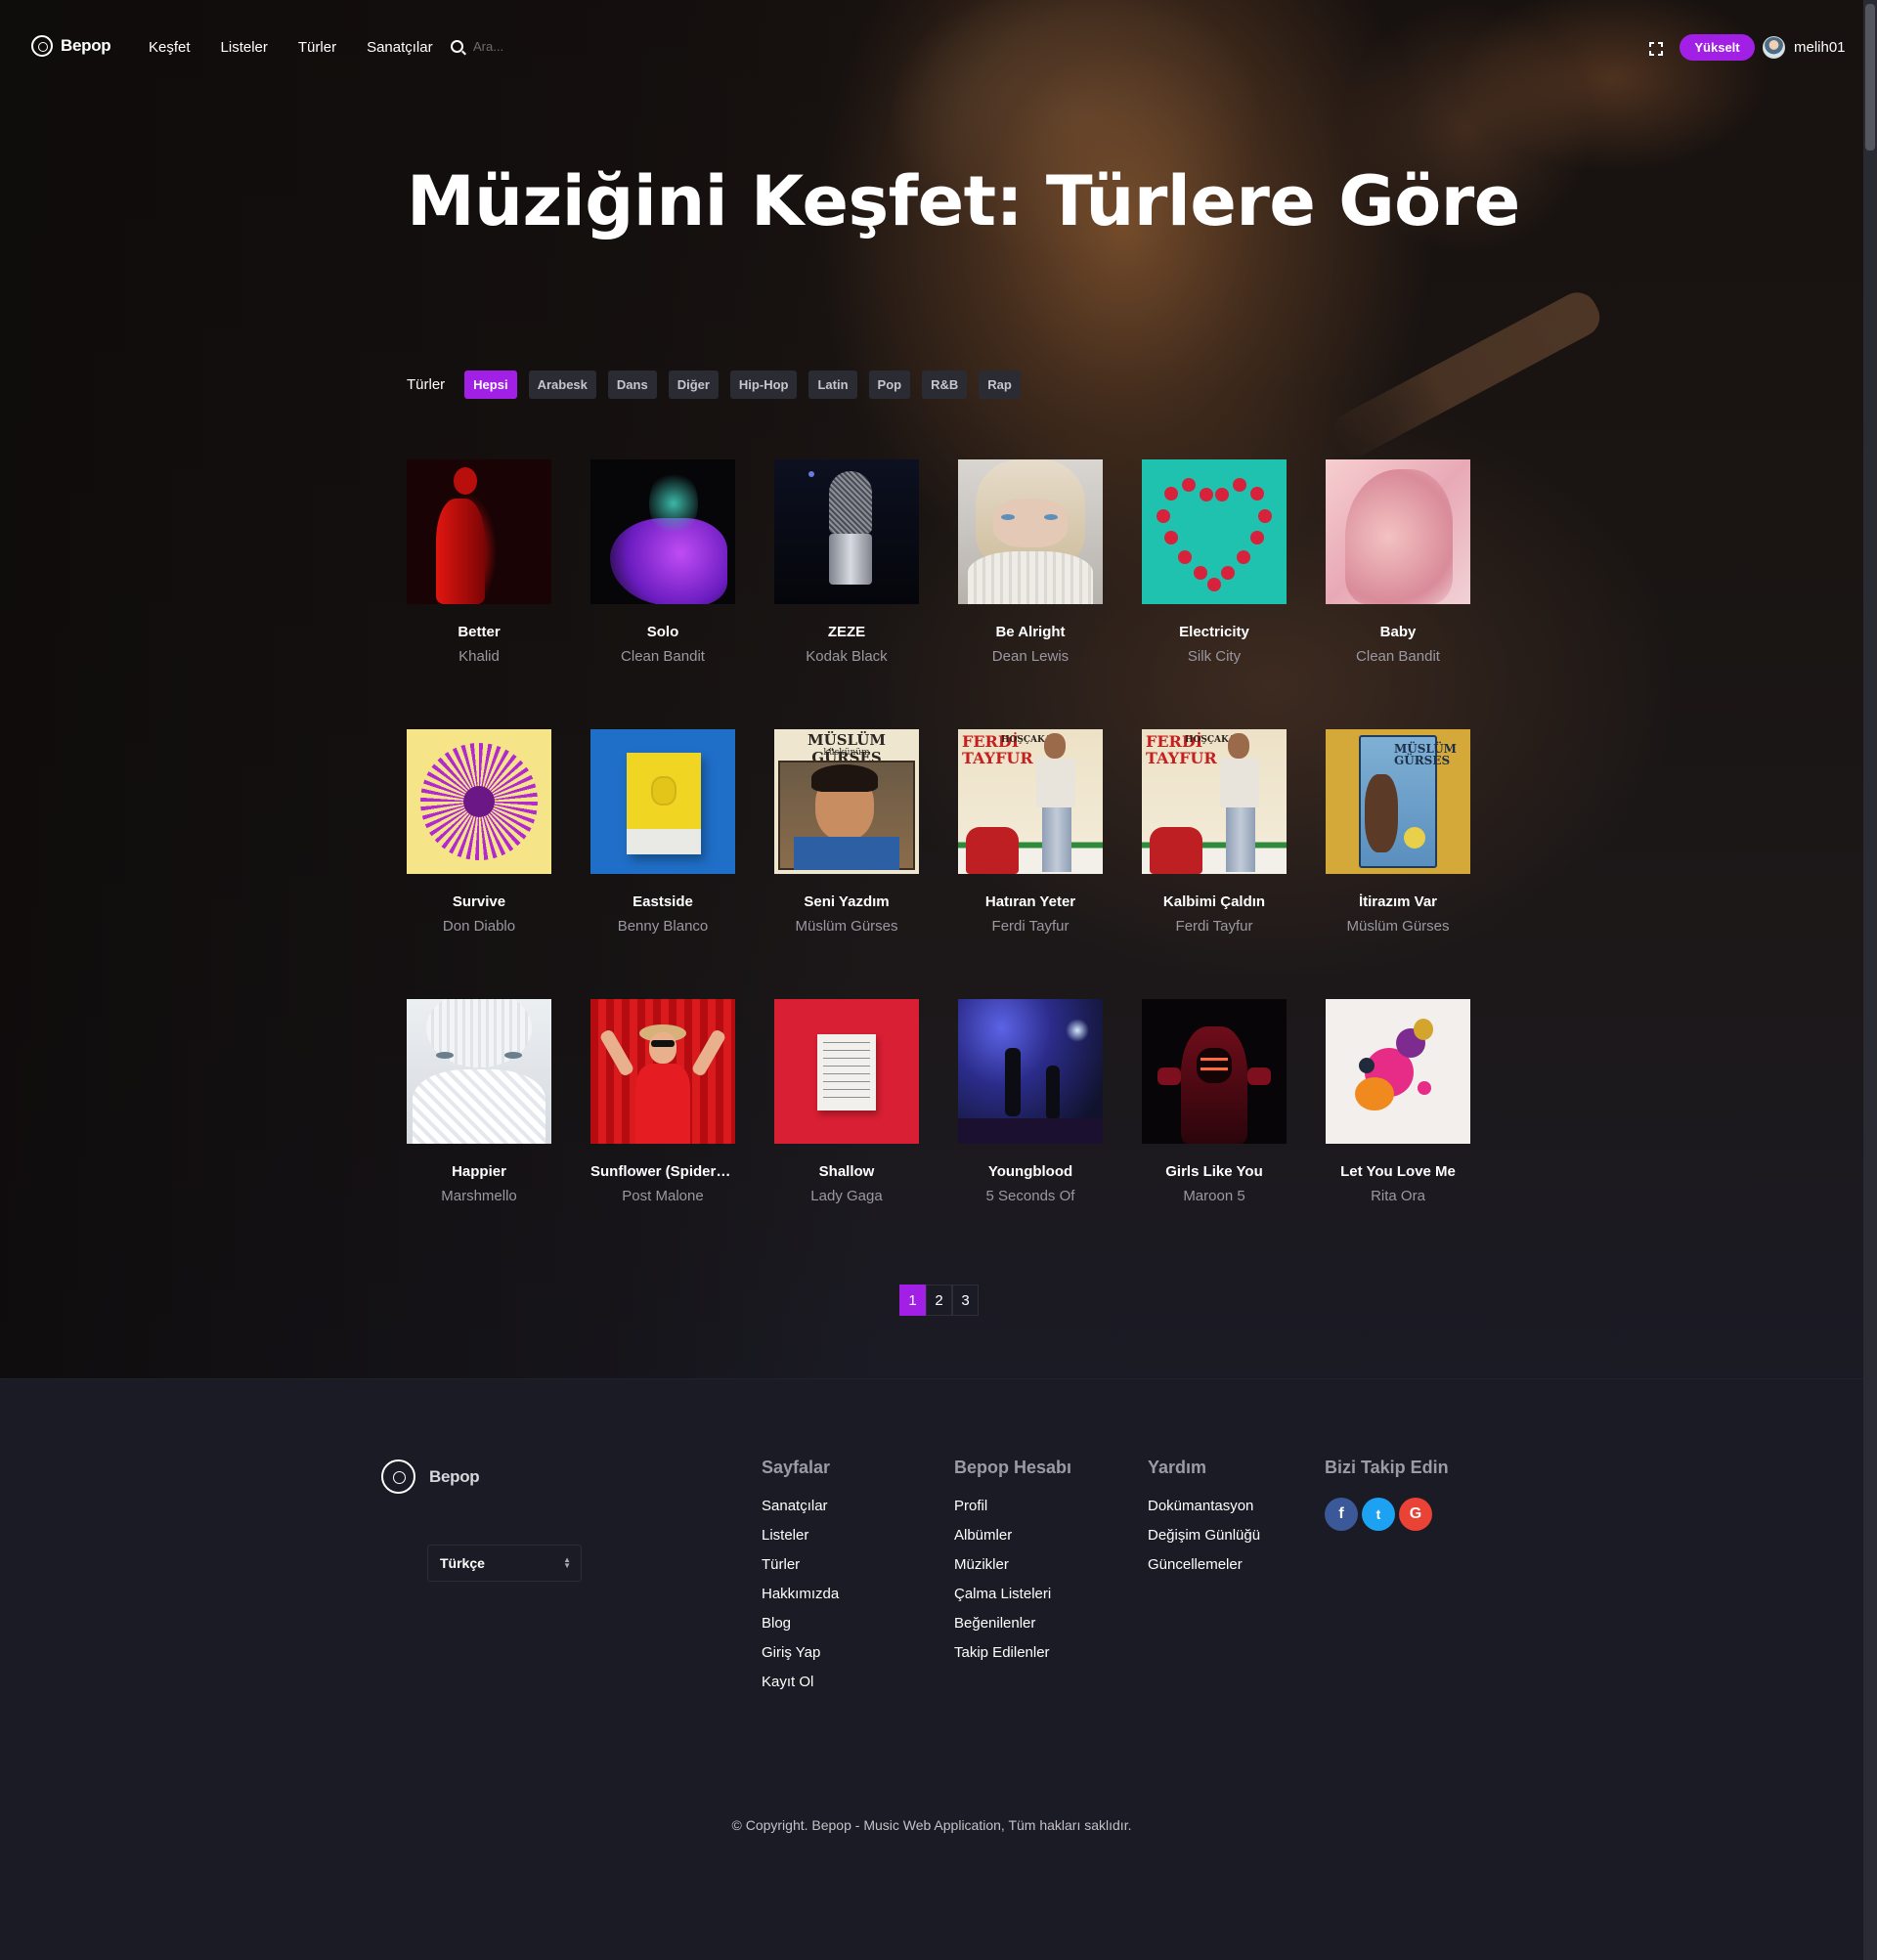 The image size is (1877, 1960). Describe the element at coordinates (1012, 1506) in the screenshot. I see `footer-link-profile: Profil` at that location.